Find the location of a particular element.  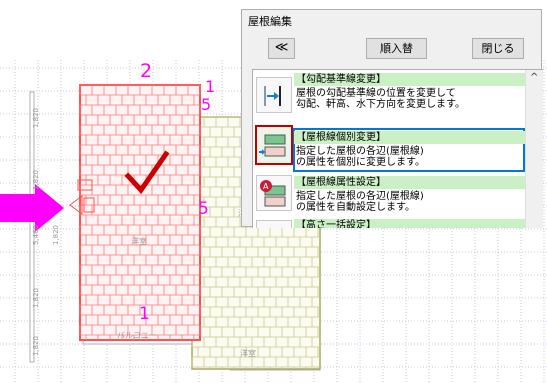

command-description: 勾配、軒高、水下方向を変更します。 is located at coordinates (380, 104).